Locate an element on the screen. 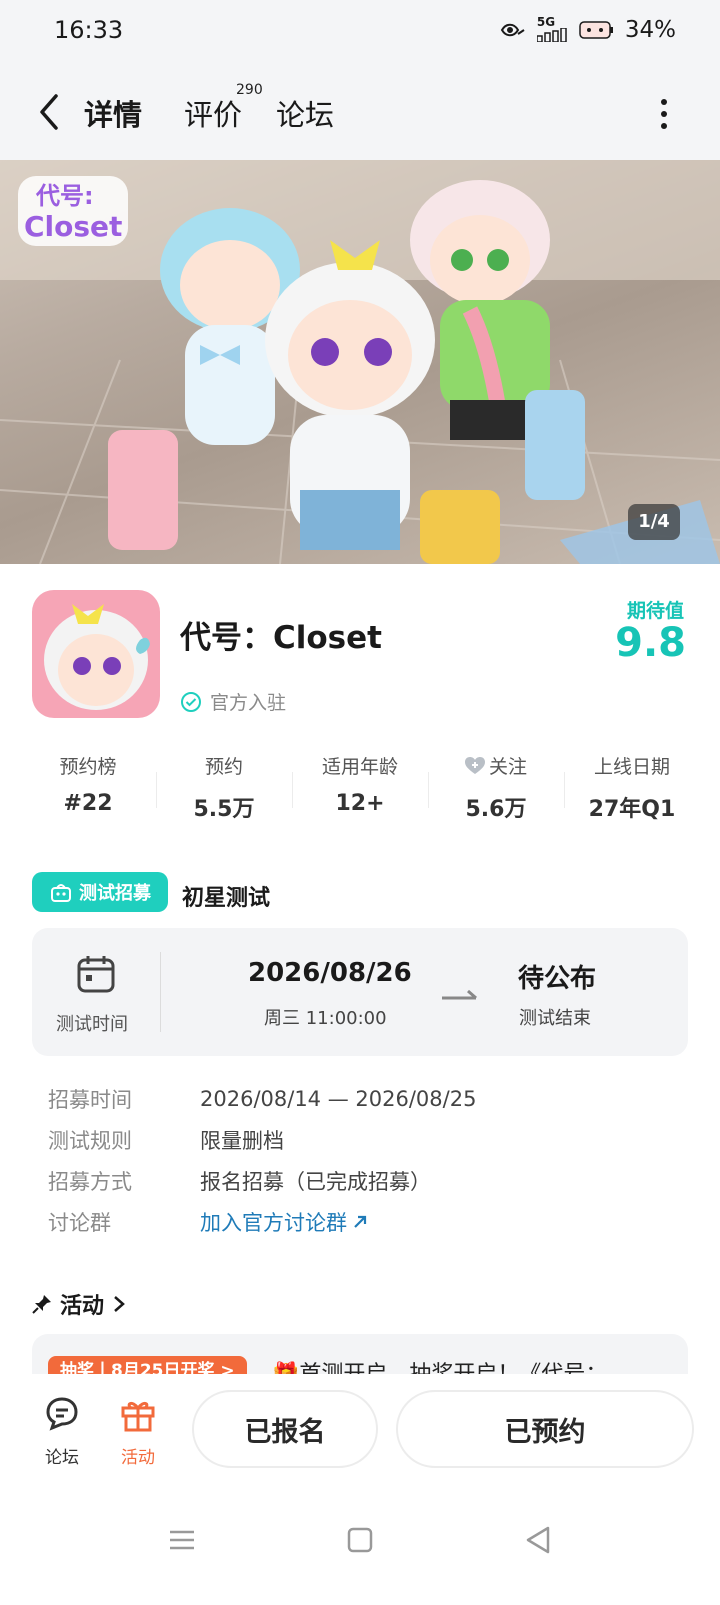  stat-label: 预约榜 is located at coordinates (88, 767).